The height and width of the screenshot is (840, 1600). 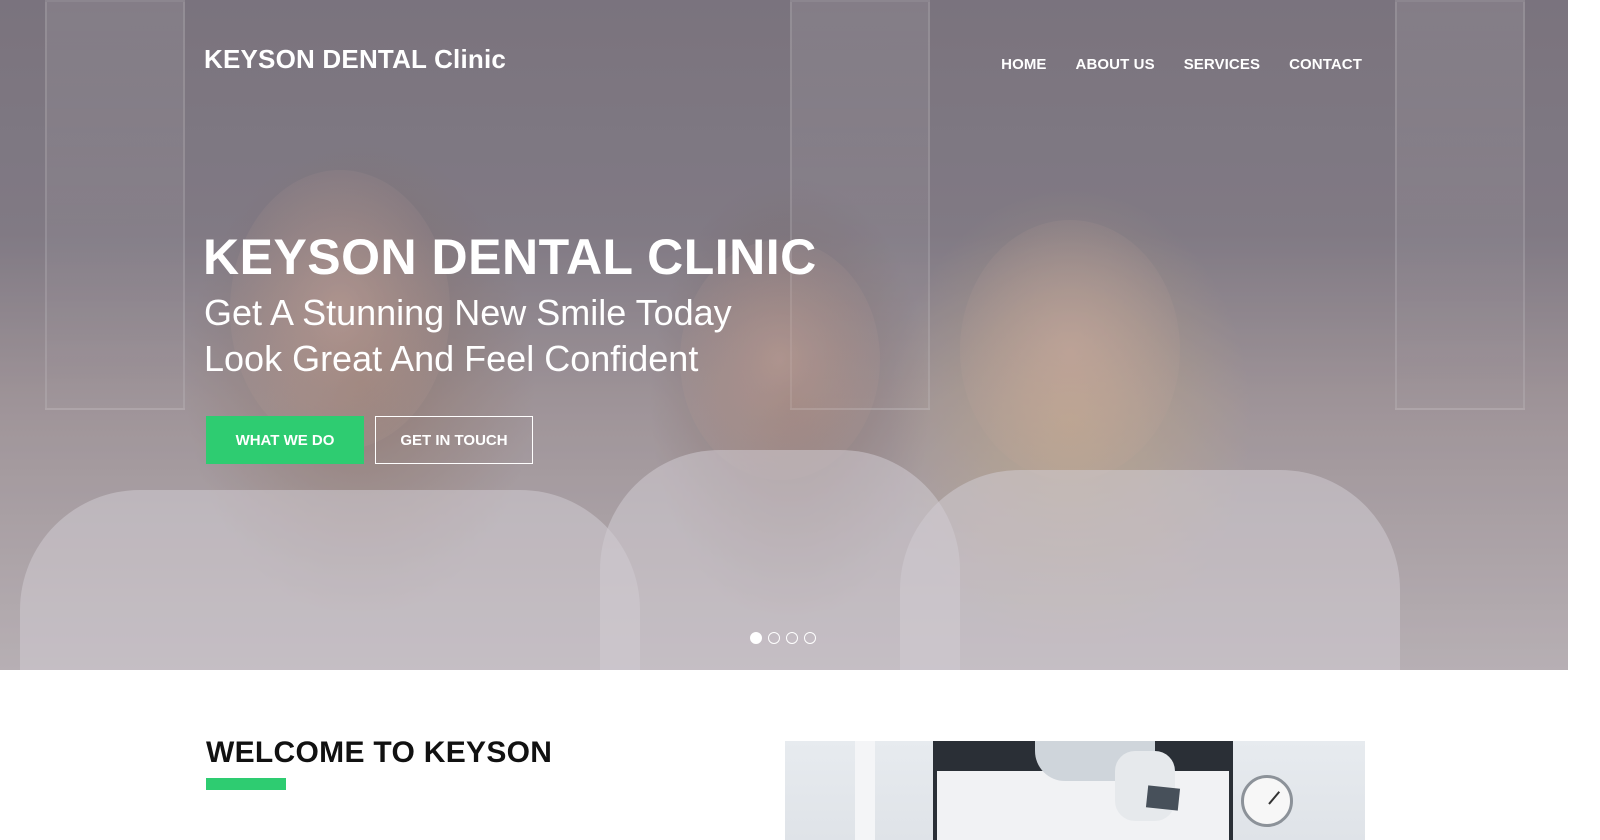 What do you see at coordinates (1167, 64) in the screenshot?
I see `main-nav: HOME ABOUT US SERVICES CONTACT` at bounding box center [1167, 64].